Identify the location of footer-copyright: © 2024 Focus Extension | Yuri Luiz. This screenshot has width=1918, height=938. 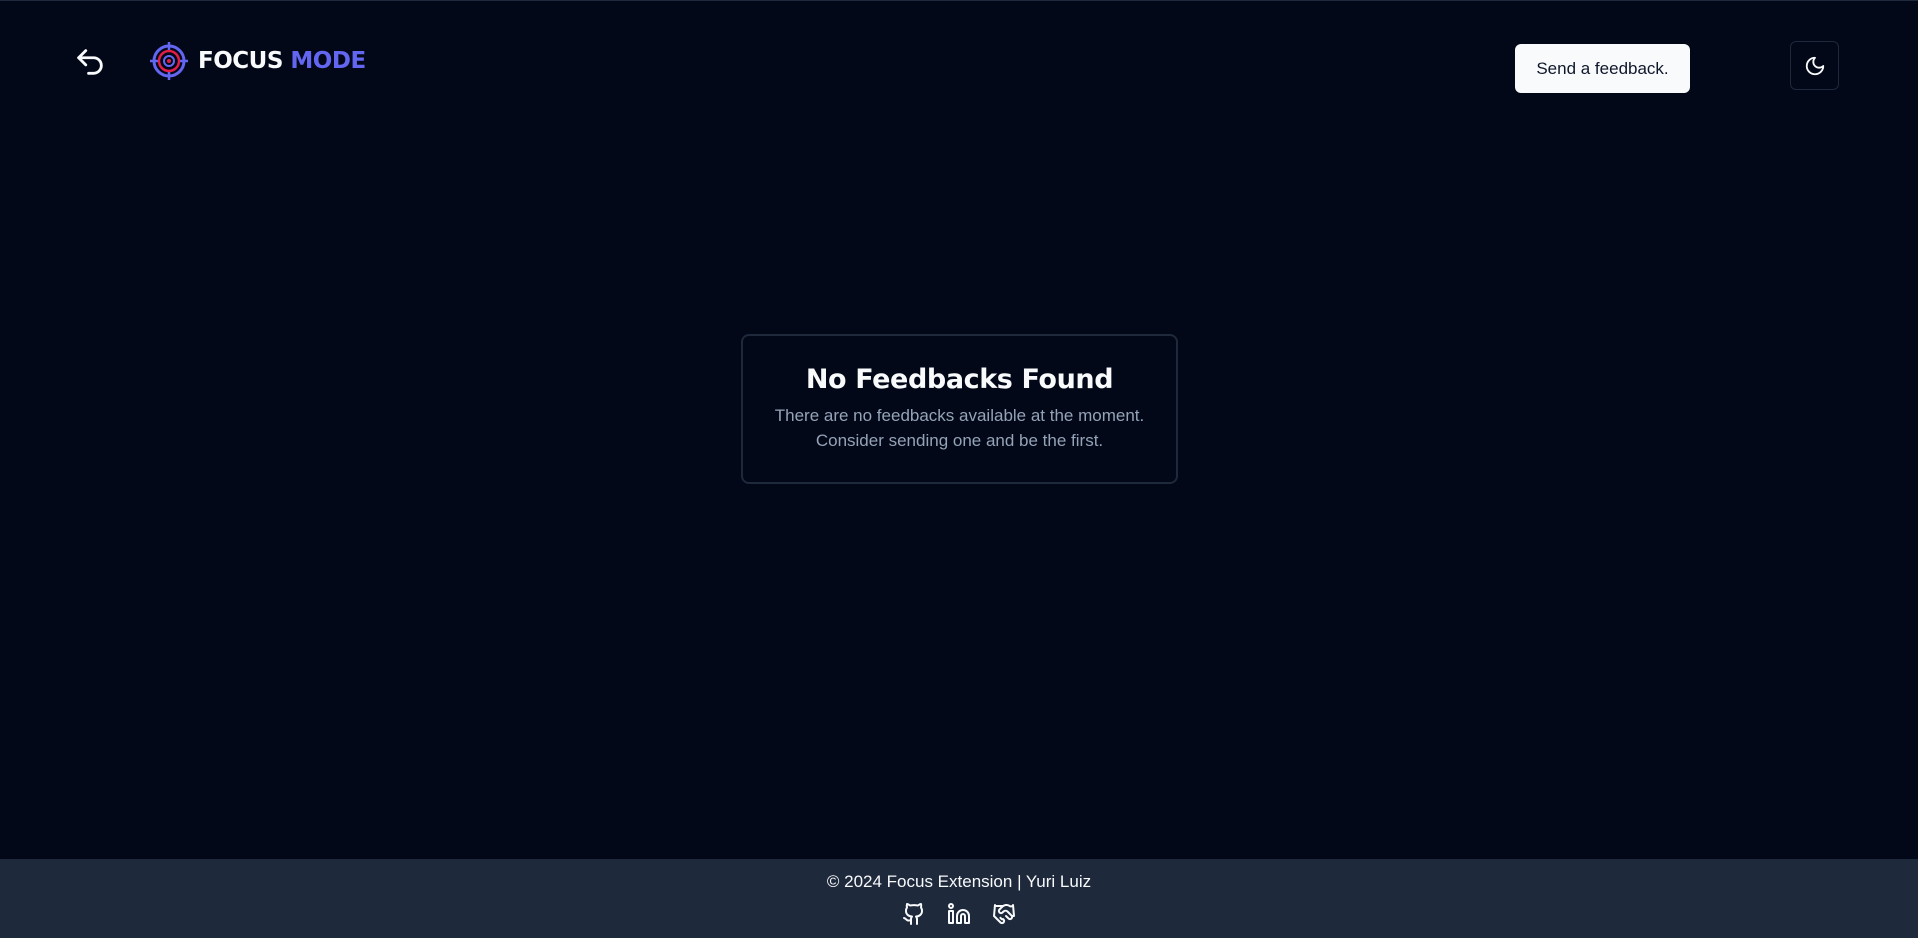
(959, 881).